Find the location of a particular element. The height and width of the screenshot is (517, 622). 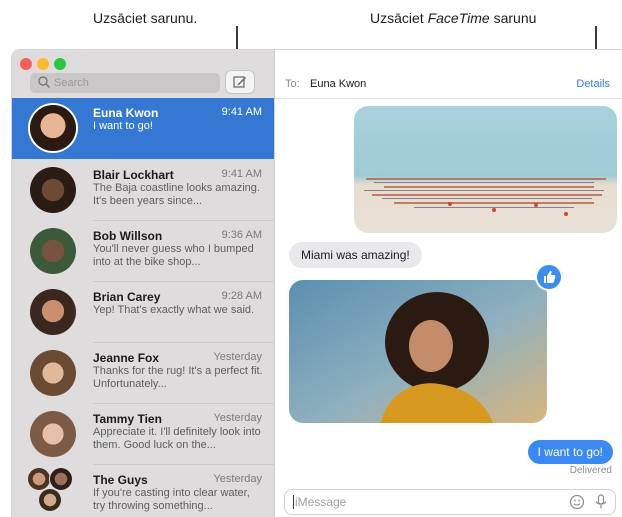

microphone-icon is located at coordinates (601, 502).